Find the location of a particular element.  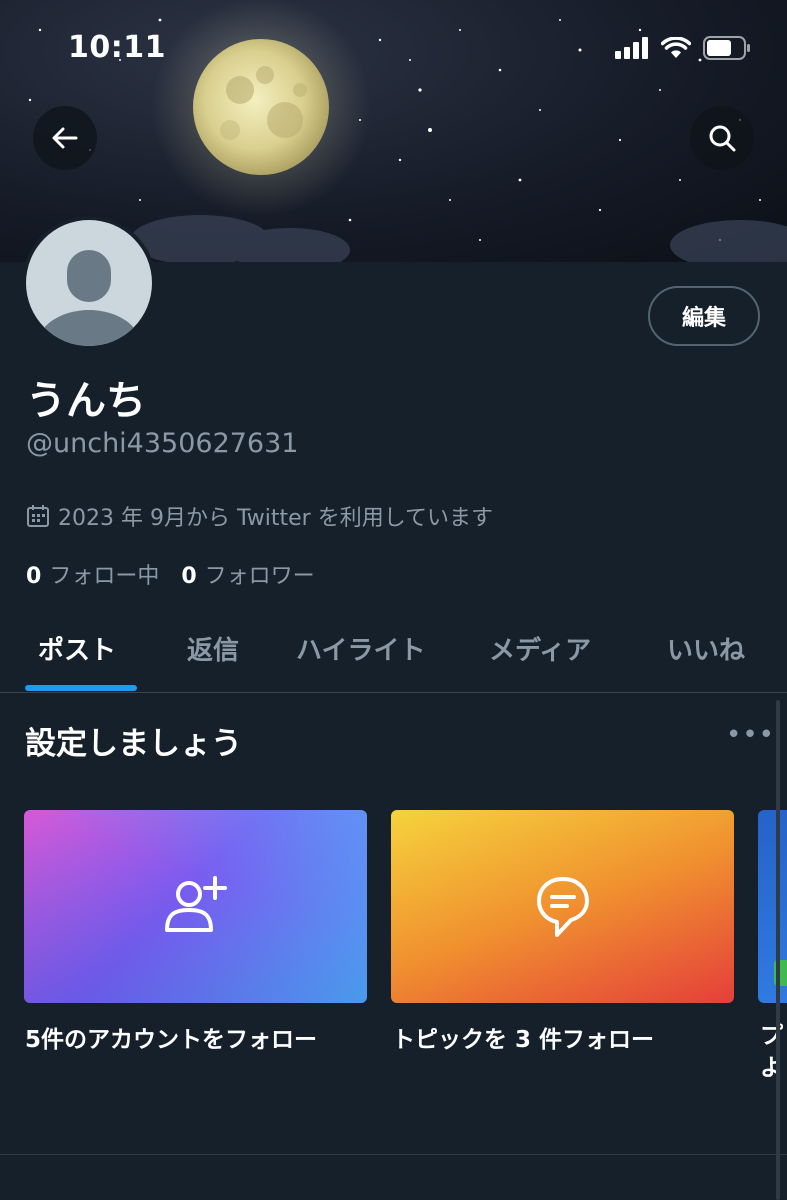

display-name: うんち is located at coordinates (86, 401).